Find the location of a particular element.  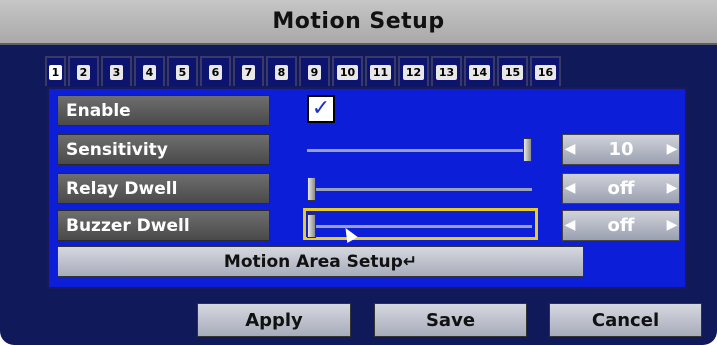

buzzer-dwell-value: off is located at coordinates (621, 225).